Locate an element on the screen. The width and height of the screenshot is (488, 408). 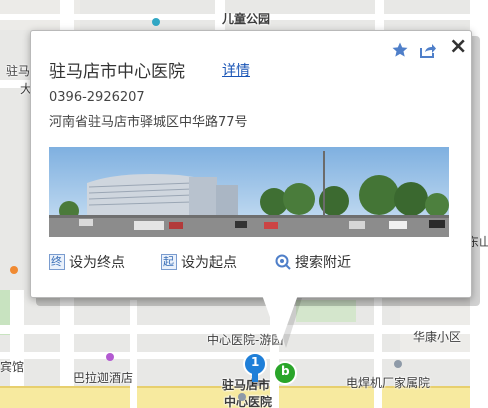
set-origin-button: 起 设为起点 is located at coordinates (199, 262).